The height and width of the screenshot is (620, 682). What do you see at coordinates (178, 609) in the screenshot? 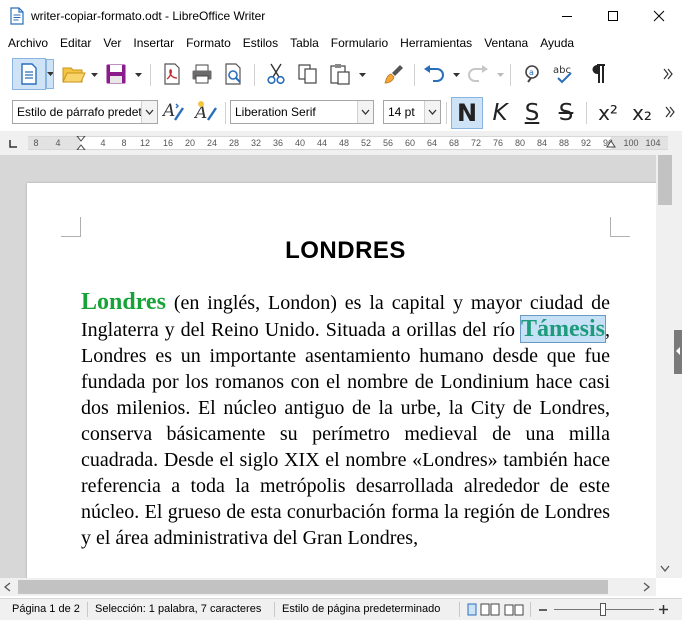
I see `word-count: Selección: 1 palabra, 7 caracteres` at bounding box center [178, 609].